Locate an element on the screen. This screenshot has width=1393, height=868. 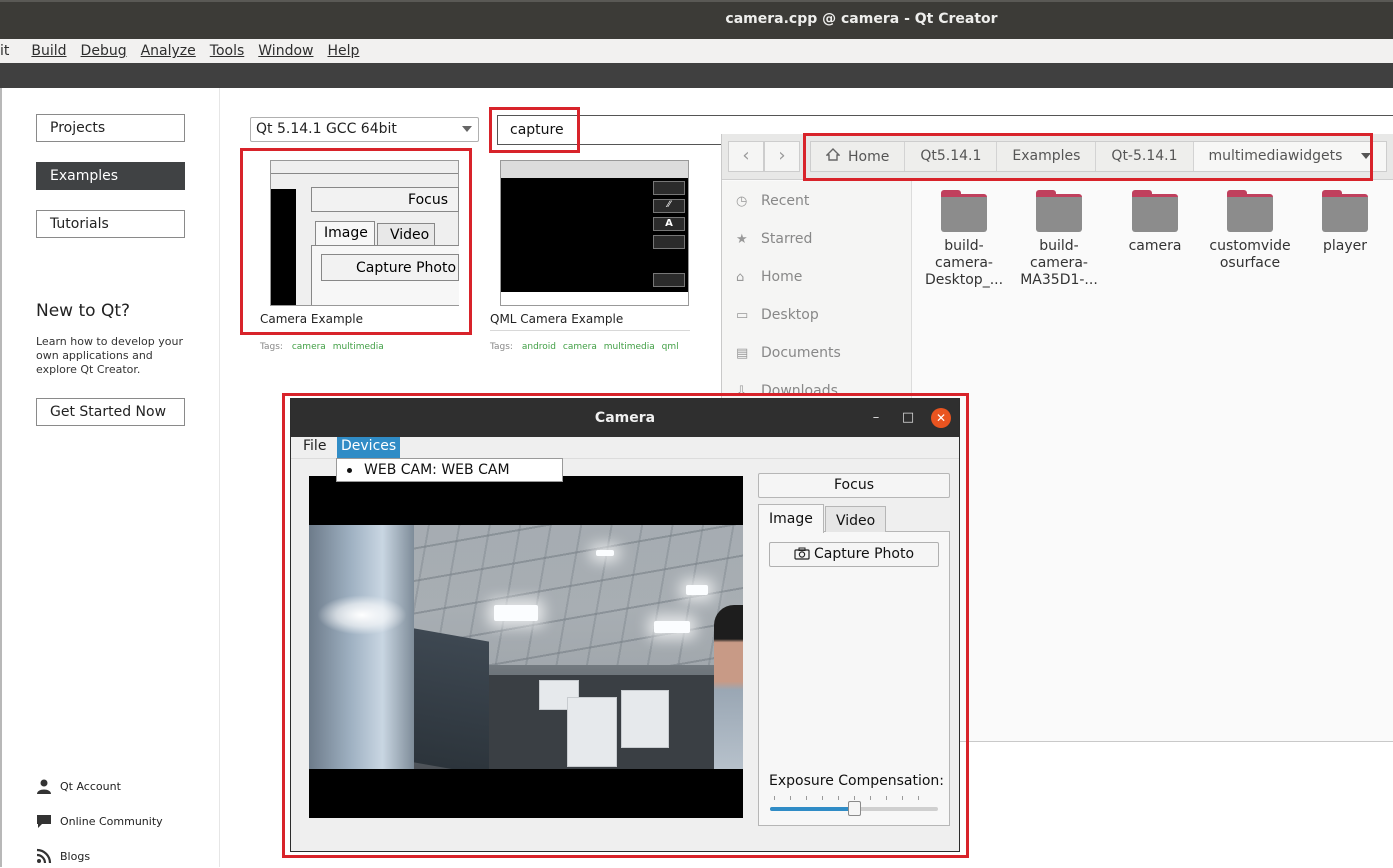
mode-bar-edge is located at coordinates (1, 477).